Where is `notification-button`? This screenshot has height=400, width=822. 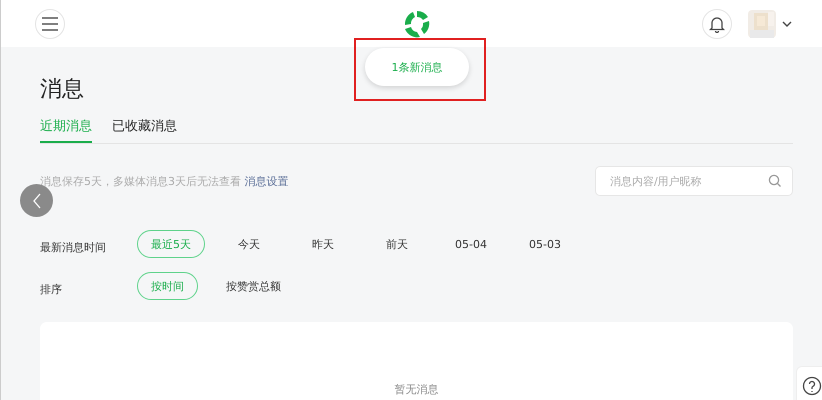 notification-button is located at coordinates (717, 23).